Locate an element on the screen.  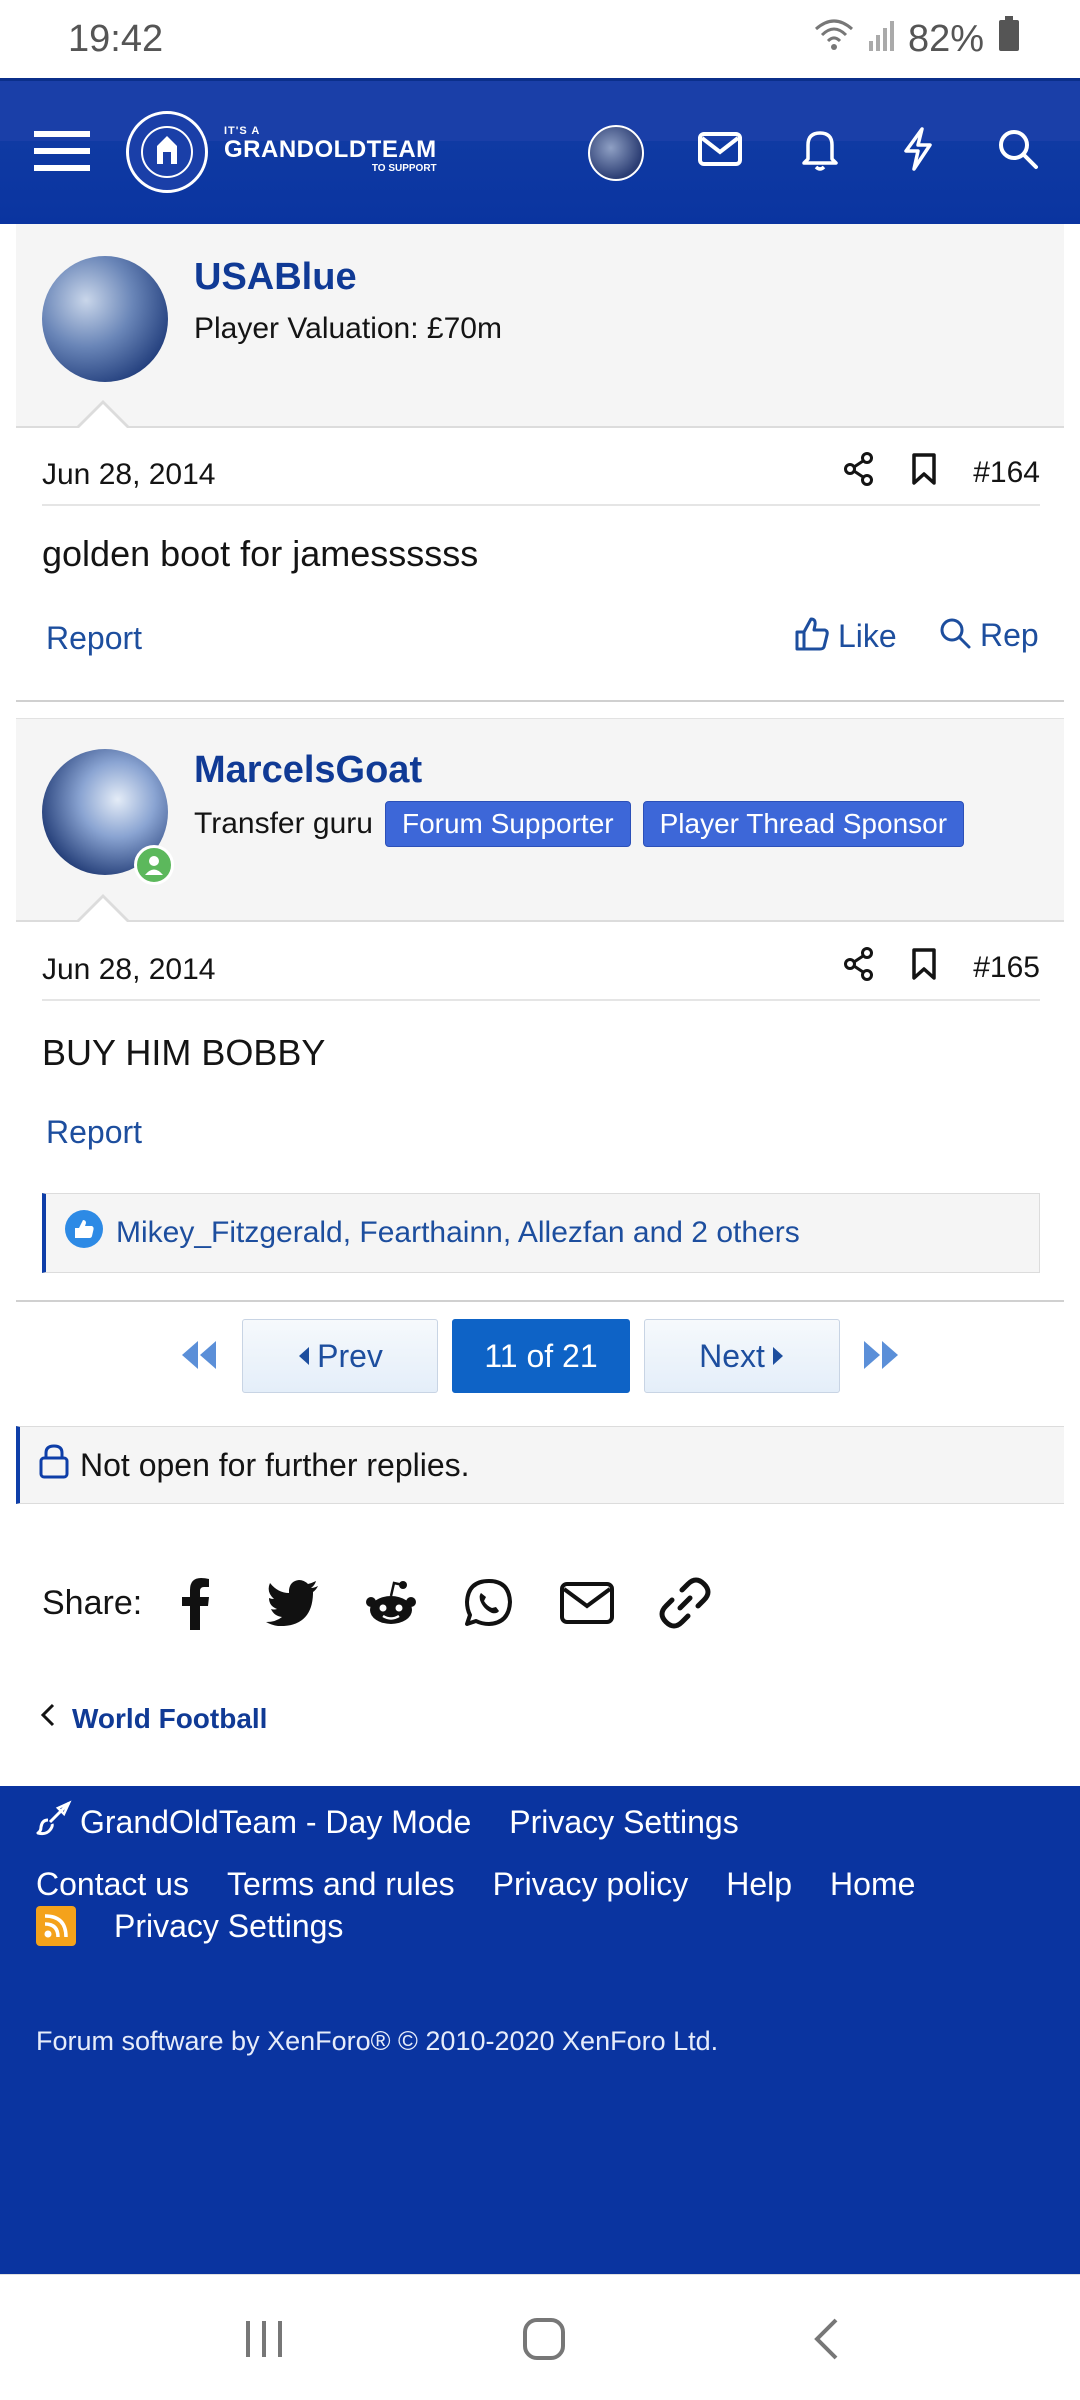
user-title: Transfer guru is located at coordinates (283, 823).